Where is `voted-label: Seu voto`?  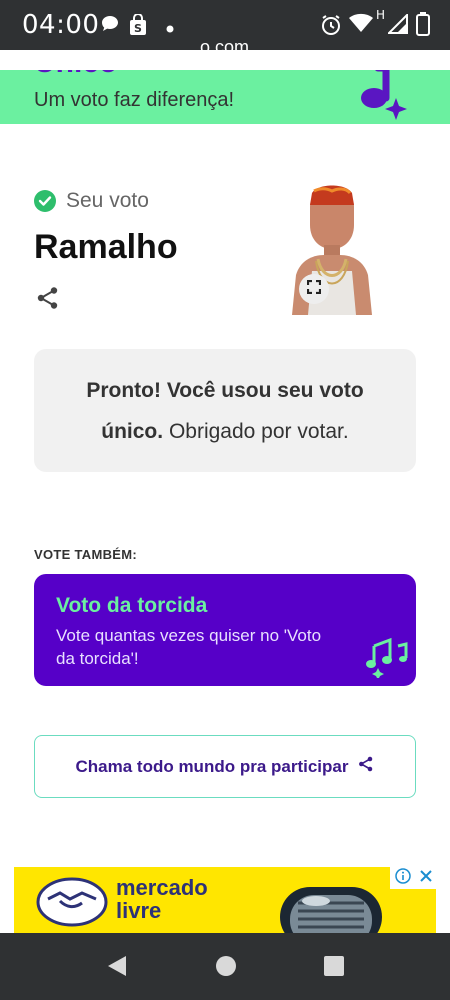 voted-label: Seu voto is located at coordinates (107, 200).